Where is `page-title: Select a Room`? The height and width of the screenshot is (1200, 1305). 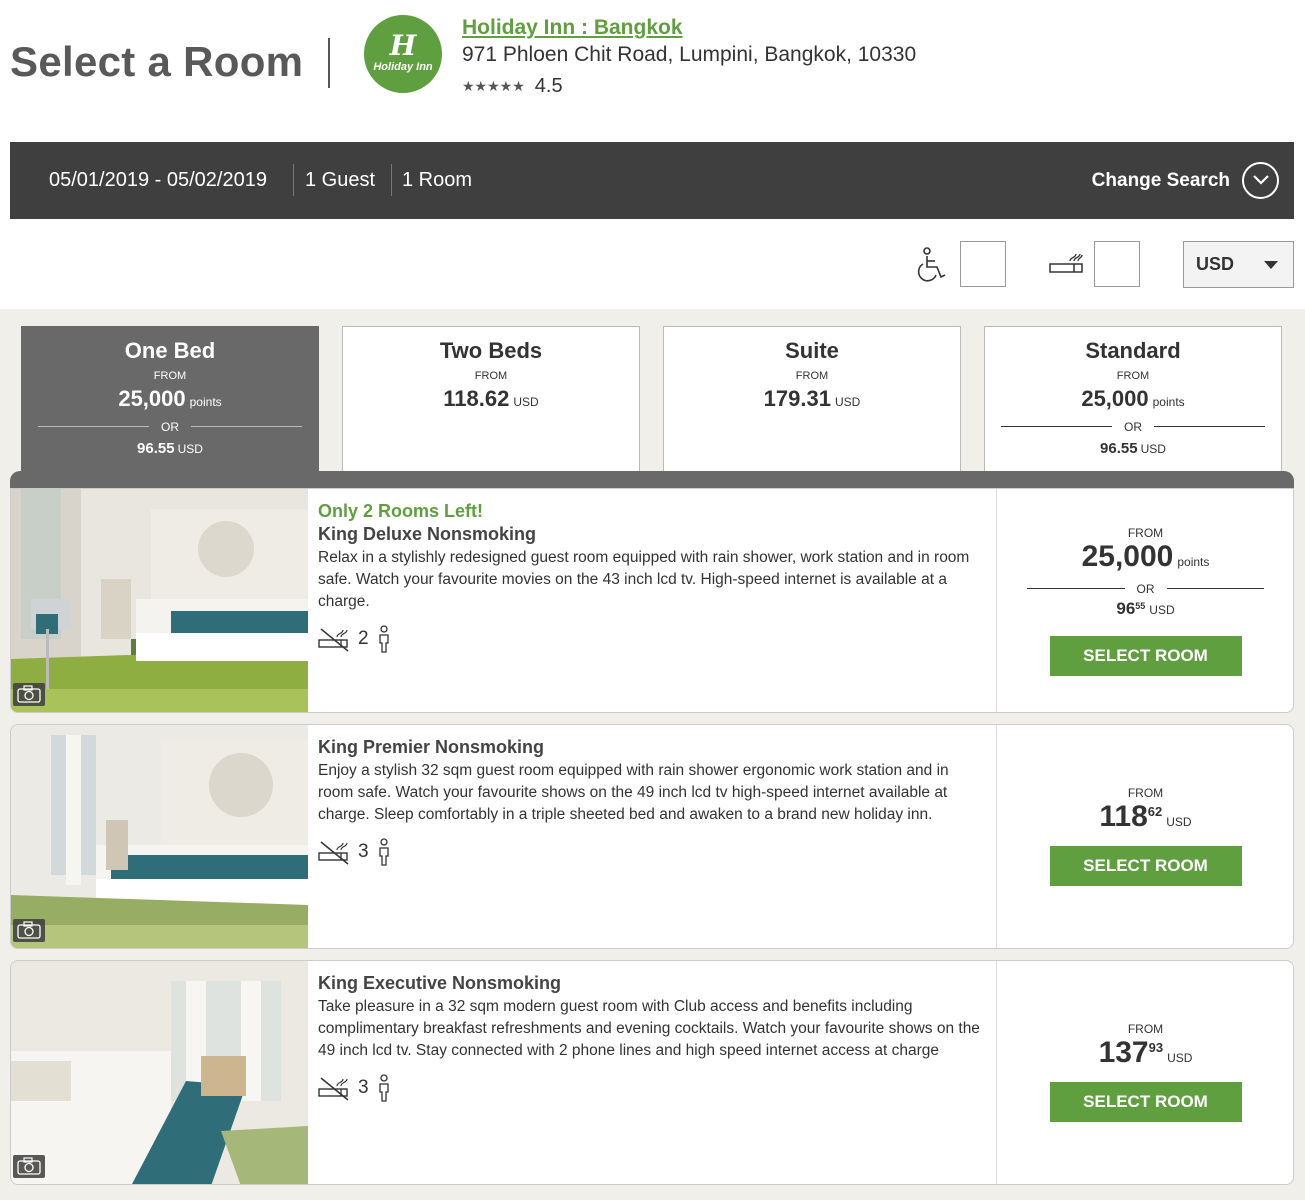 page-title: Select a Room is located at coordinates (157, 61).